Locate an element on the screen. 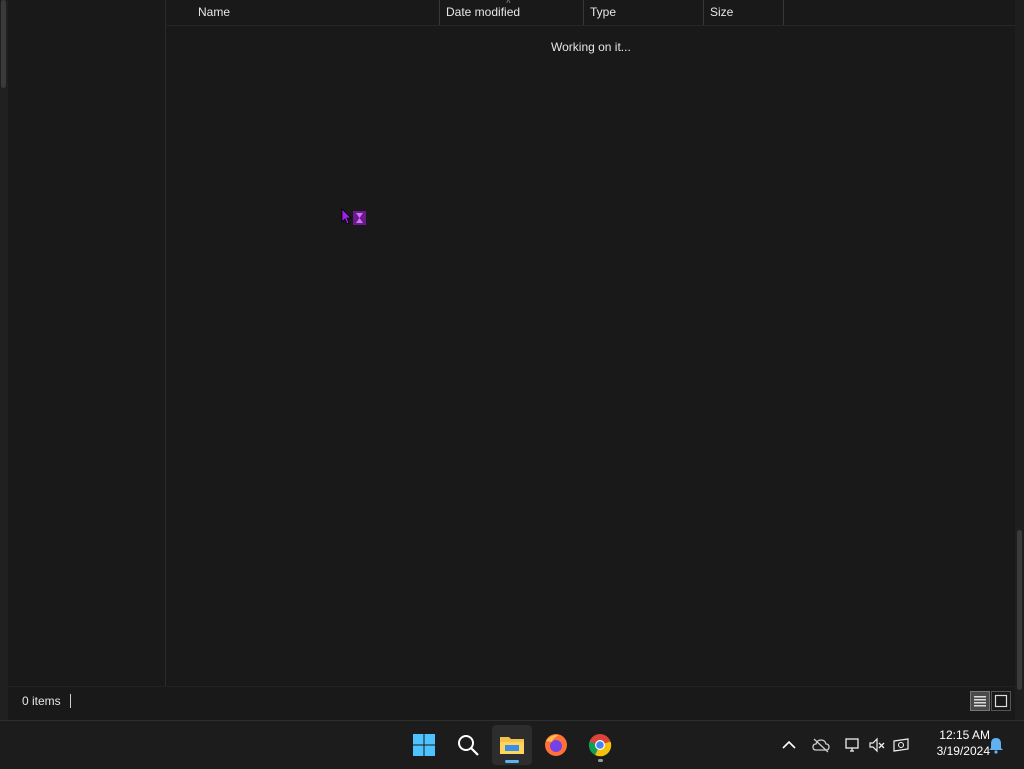  cloud-offline-icon is located at coordinates (821, 745).